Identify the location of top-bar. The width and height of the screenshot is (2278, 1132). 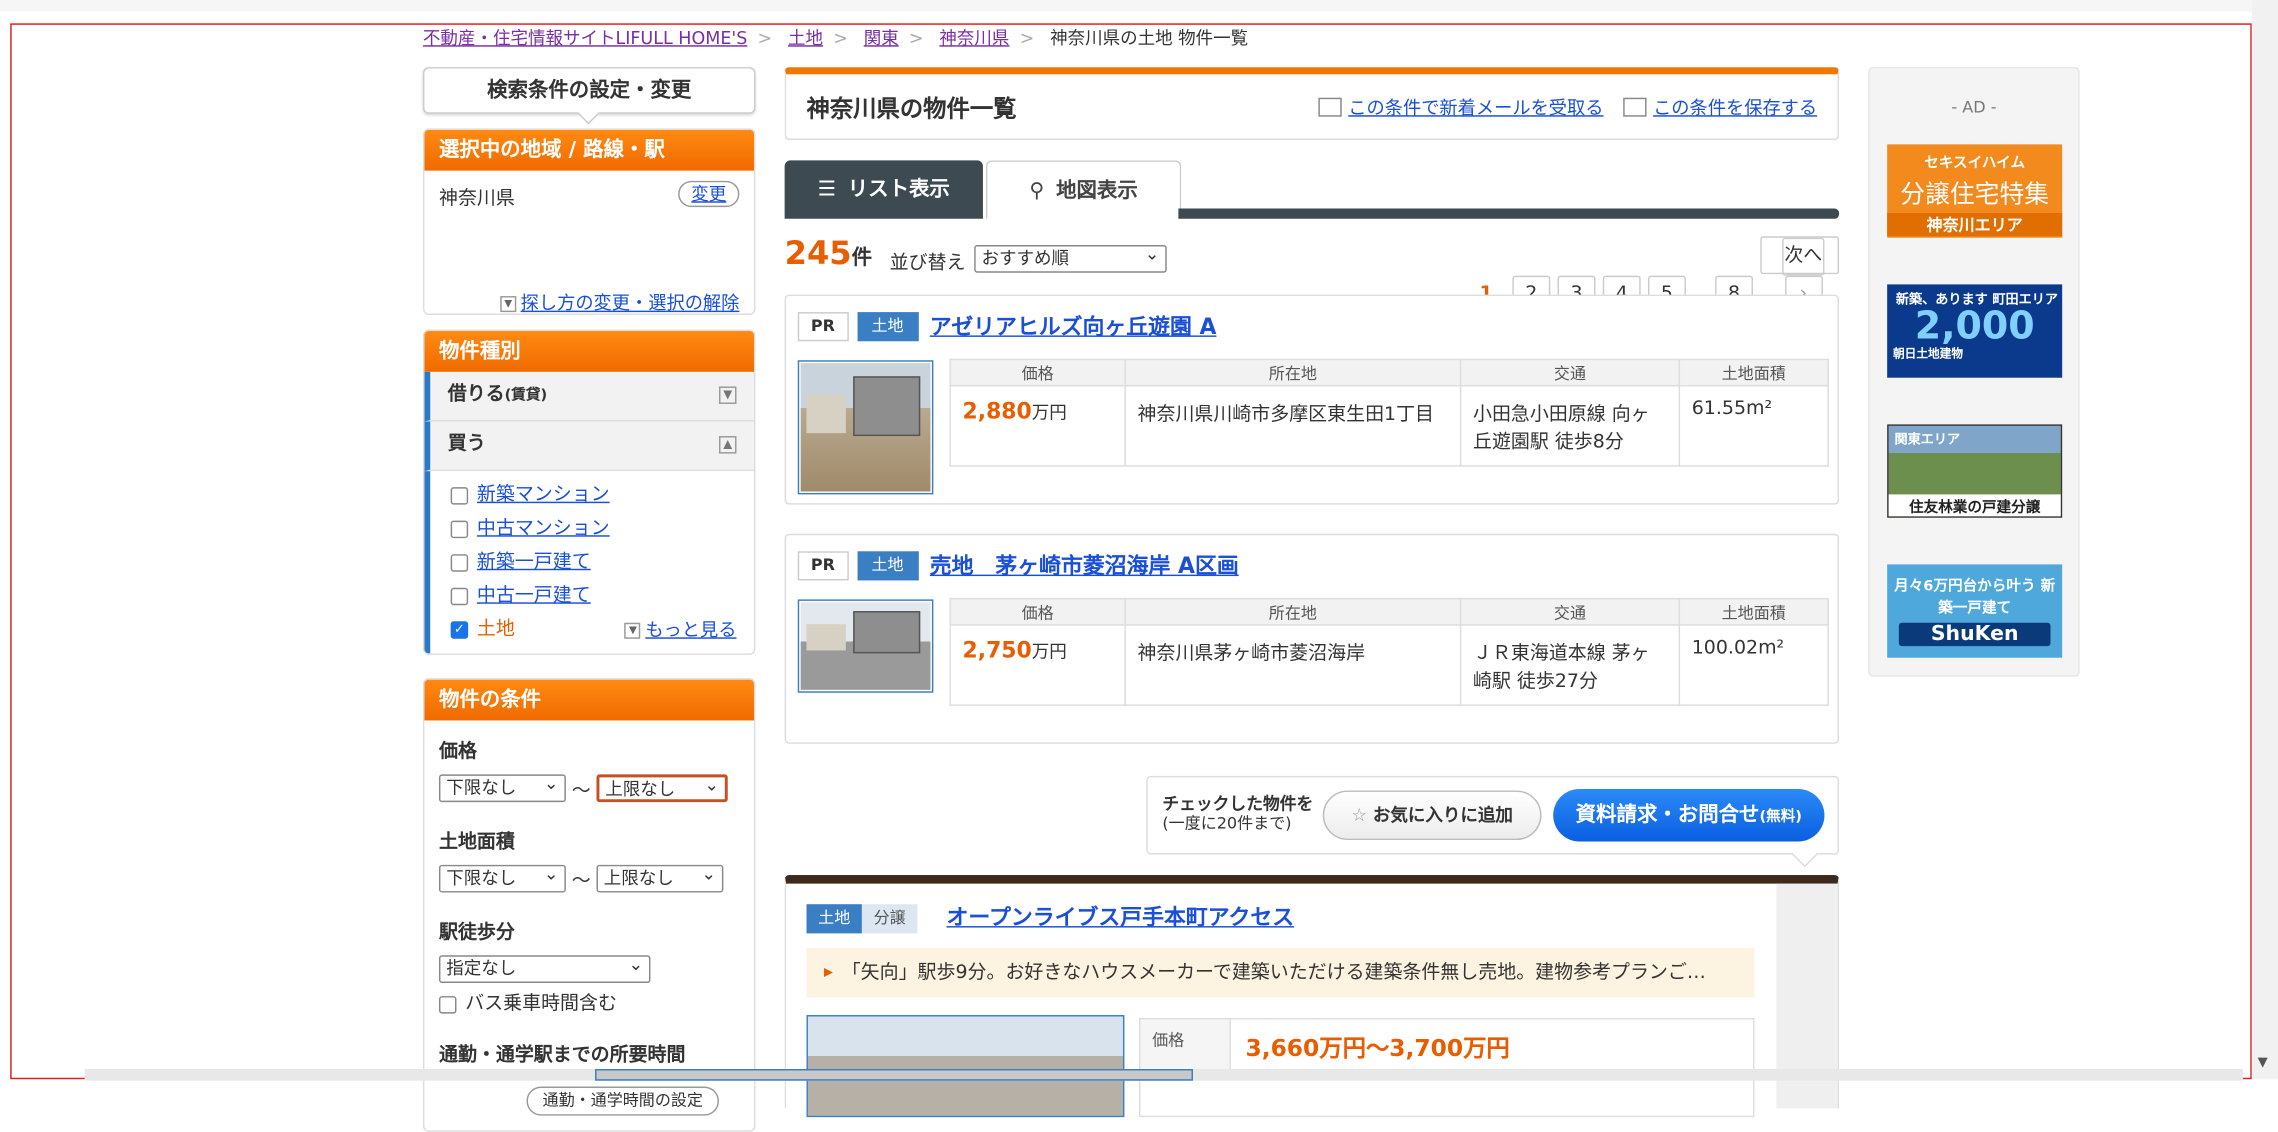
(1139, 6).